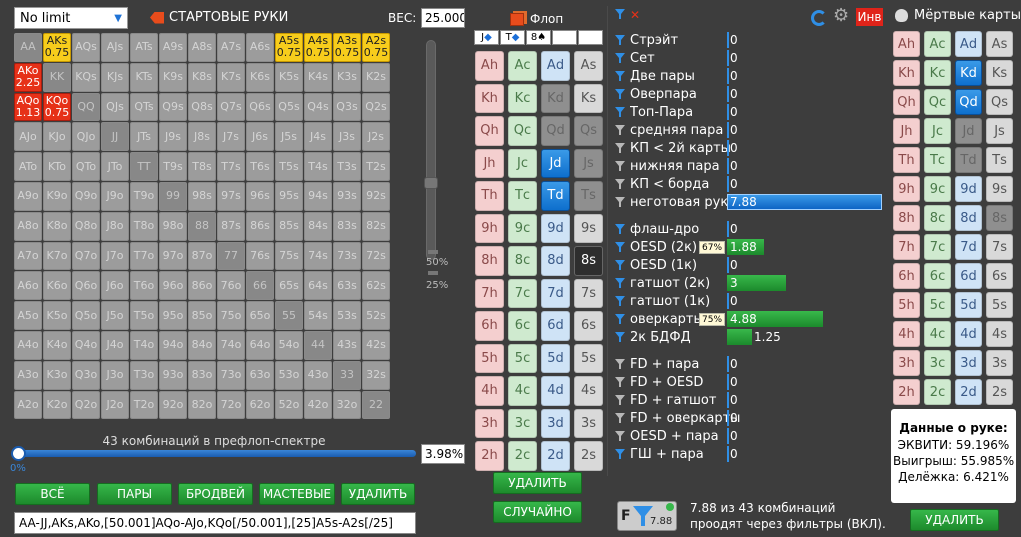  I want to click on hand-cell: A3o, so click(28, 375).